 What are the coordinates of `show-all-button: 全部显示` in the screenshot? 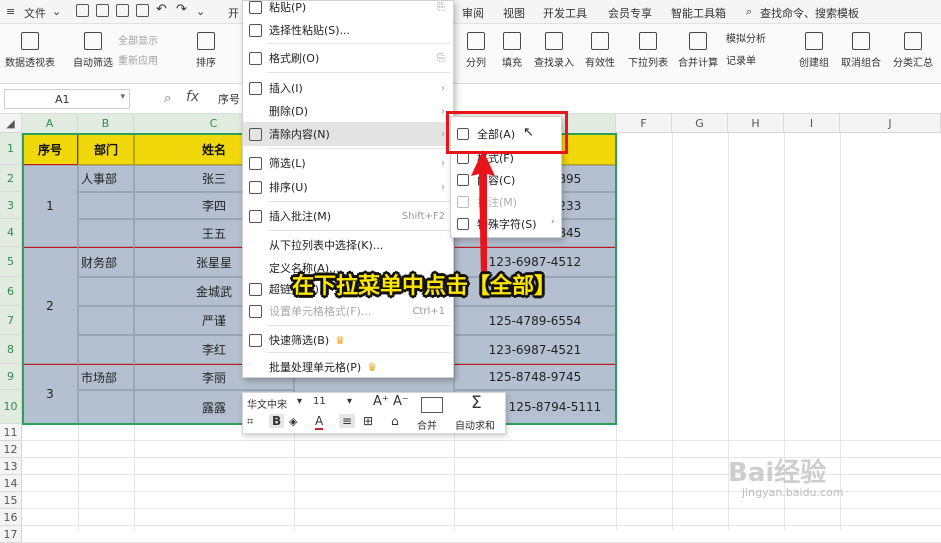 It's located at (149, 39).